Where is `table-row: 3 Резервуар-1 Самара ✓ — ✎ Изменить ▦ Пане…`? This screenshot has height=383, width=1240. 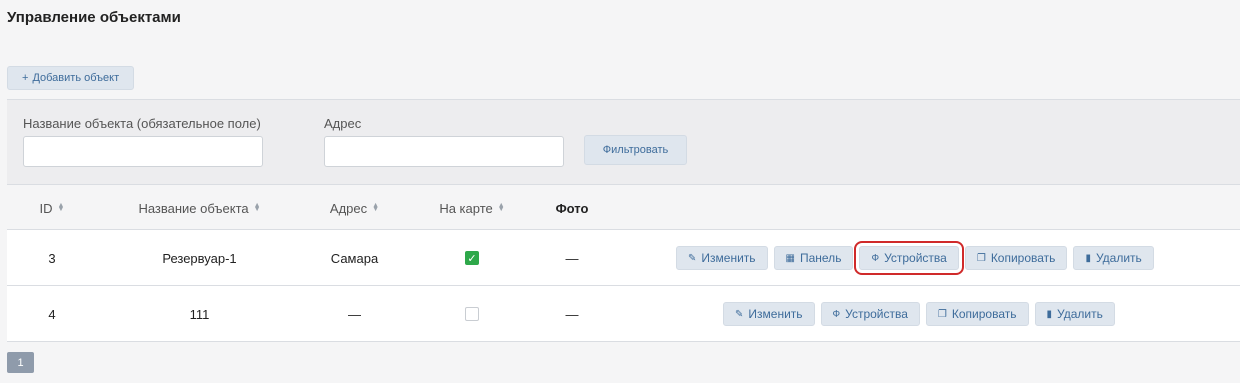 table-row: 3 Резервуар-1 Самара ✓ — ✎ Изменить ▦ Пане… is located at coordinates (623, 258).